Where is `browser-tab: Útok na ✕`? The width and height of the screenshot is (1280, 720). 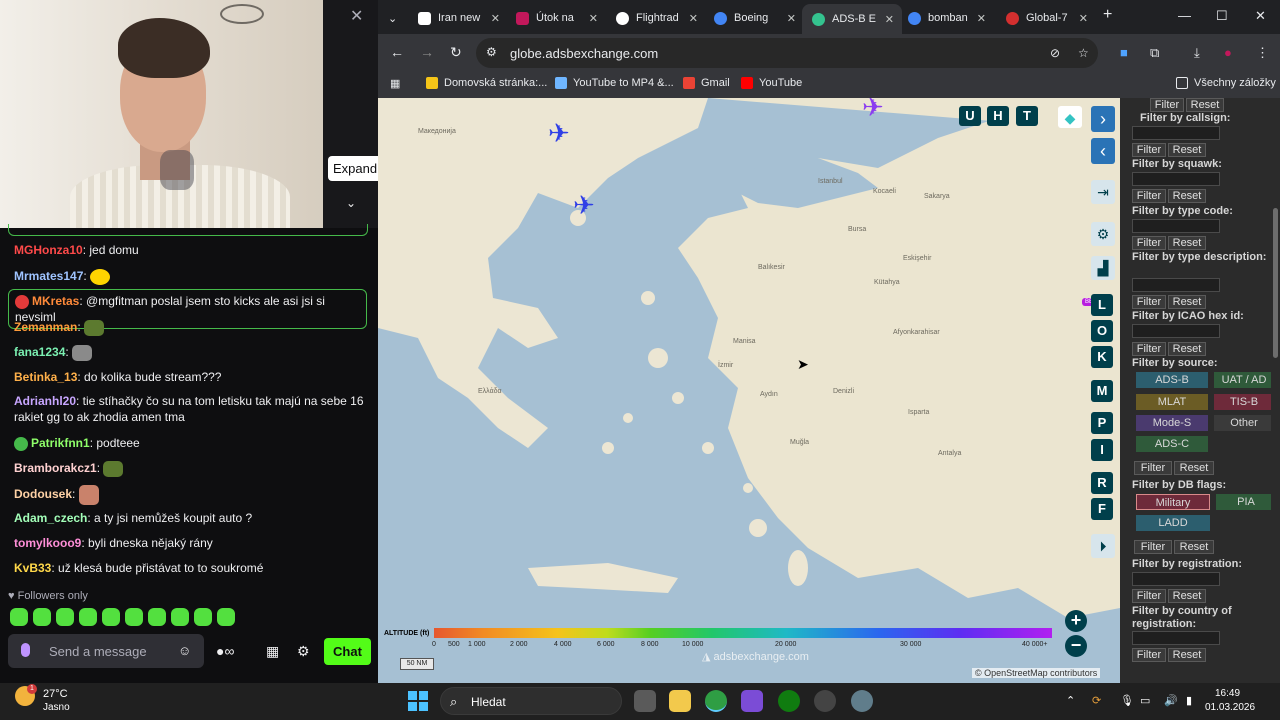 browser-tab: Útok na ✕ is located at coordinates (557, 18).